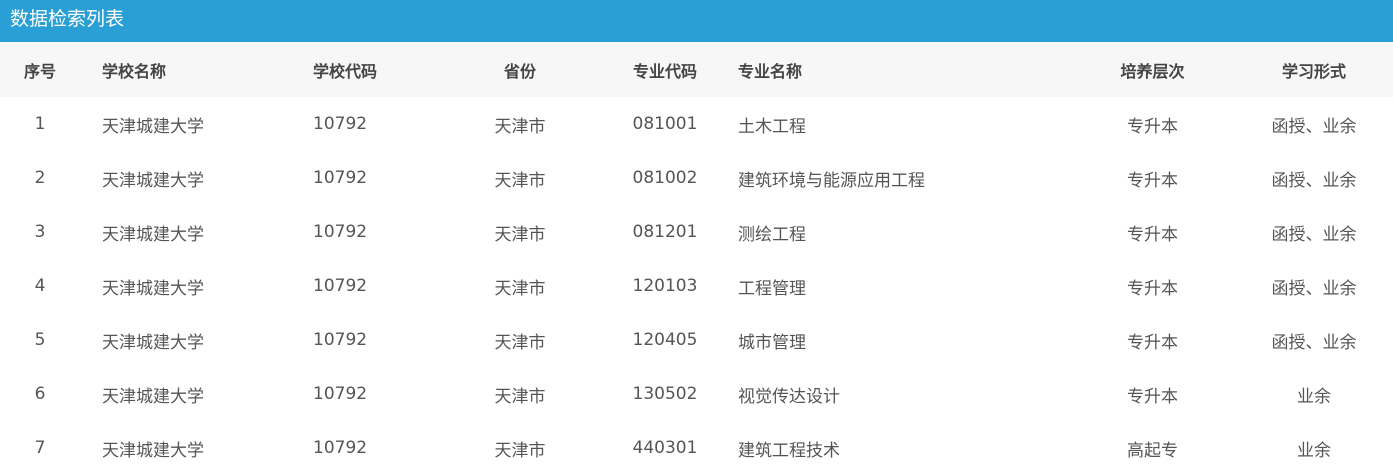 The image size is (1393, 475). I want to click on column-header: 序号, so click(40, 69).